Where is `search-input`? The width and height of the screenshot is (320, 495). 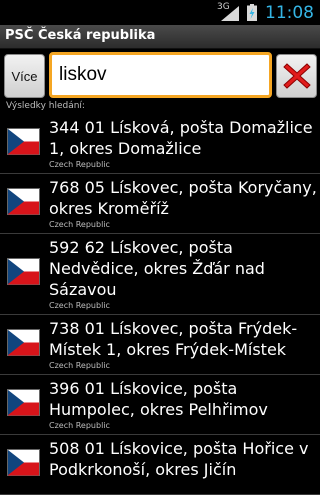
search-input is located at coordinates (160, 75).